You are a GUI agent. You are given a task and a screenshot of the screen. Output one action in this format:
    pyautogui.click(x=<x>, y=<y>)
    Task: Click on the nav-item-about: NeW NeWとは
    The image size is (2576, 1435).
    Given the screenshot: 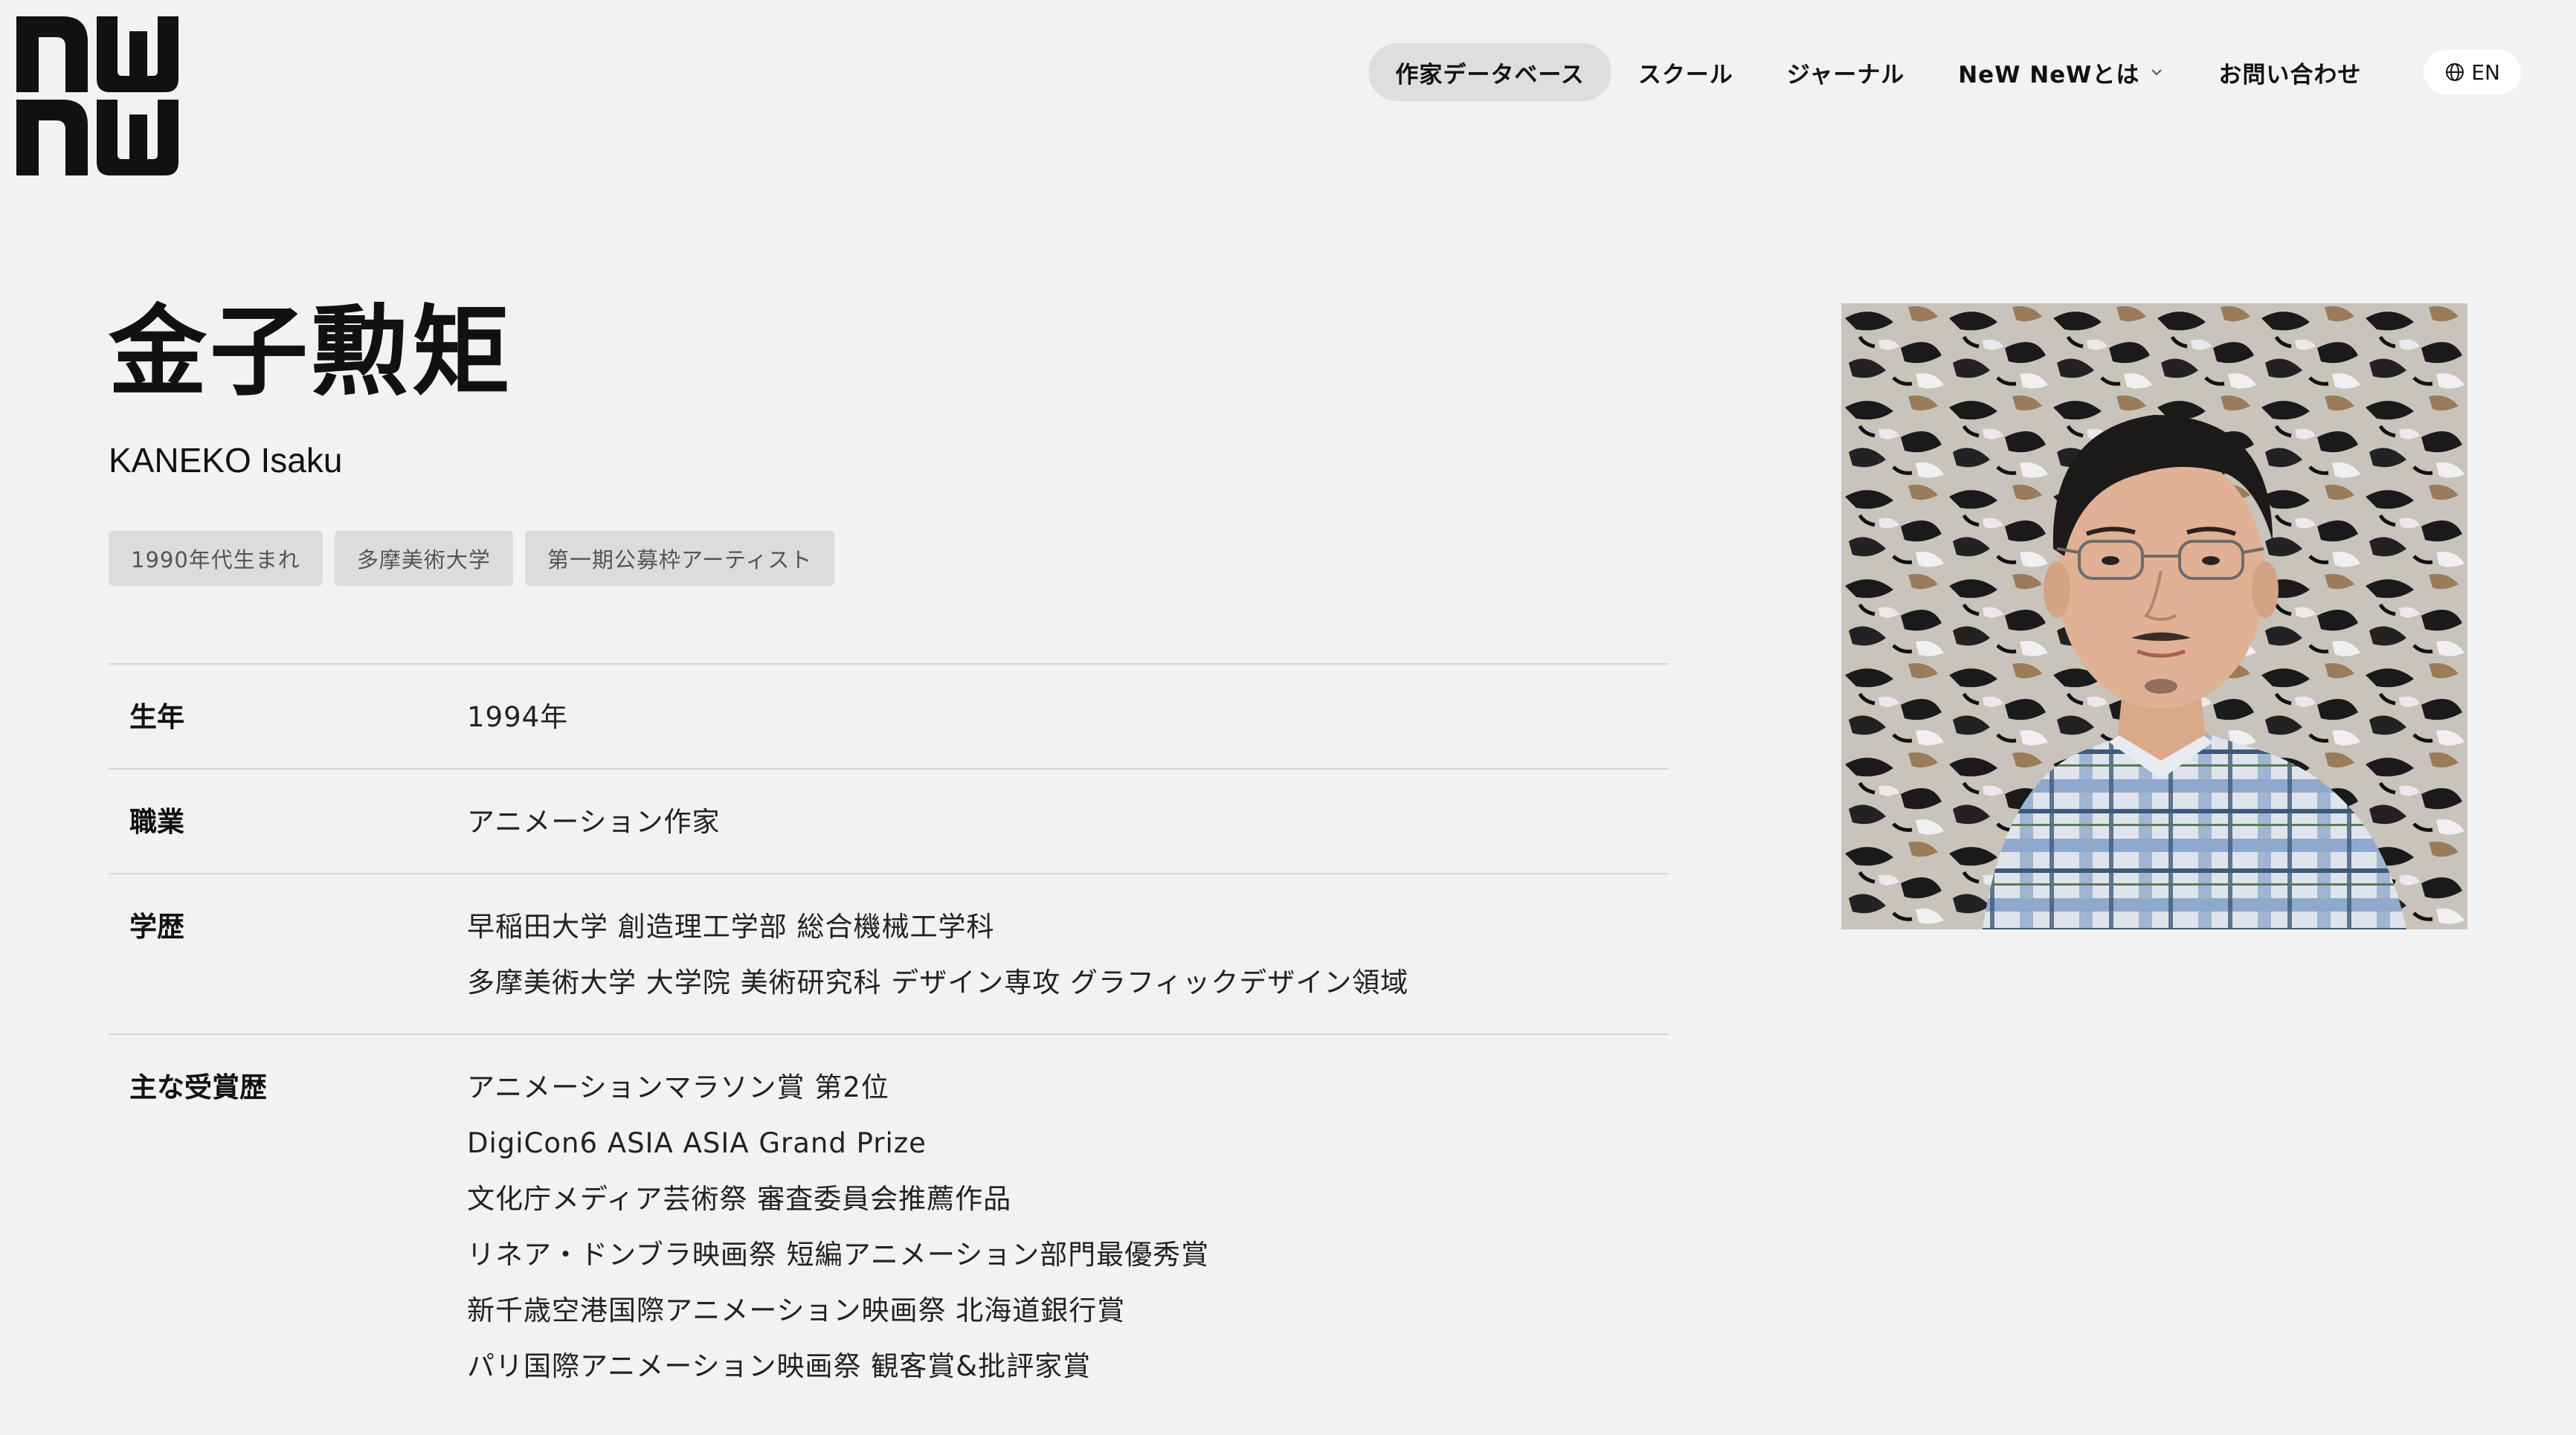 What is the action you would take?
    pyautogui.click(x=2061, y=72)
    